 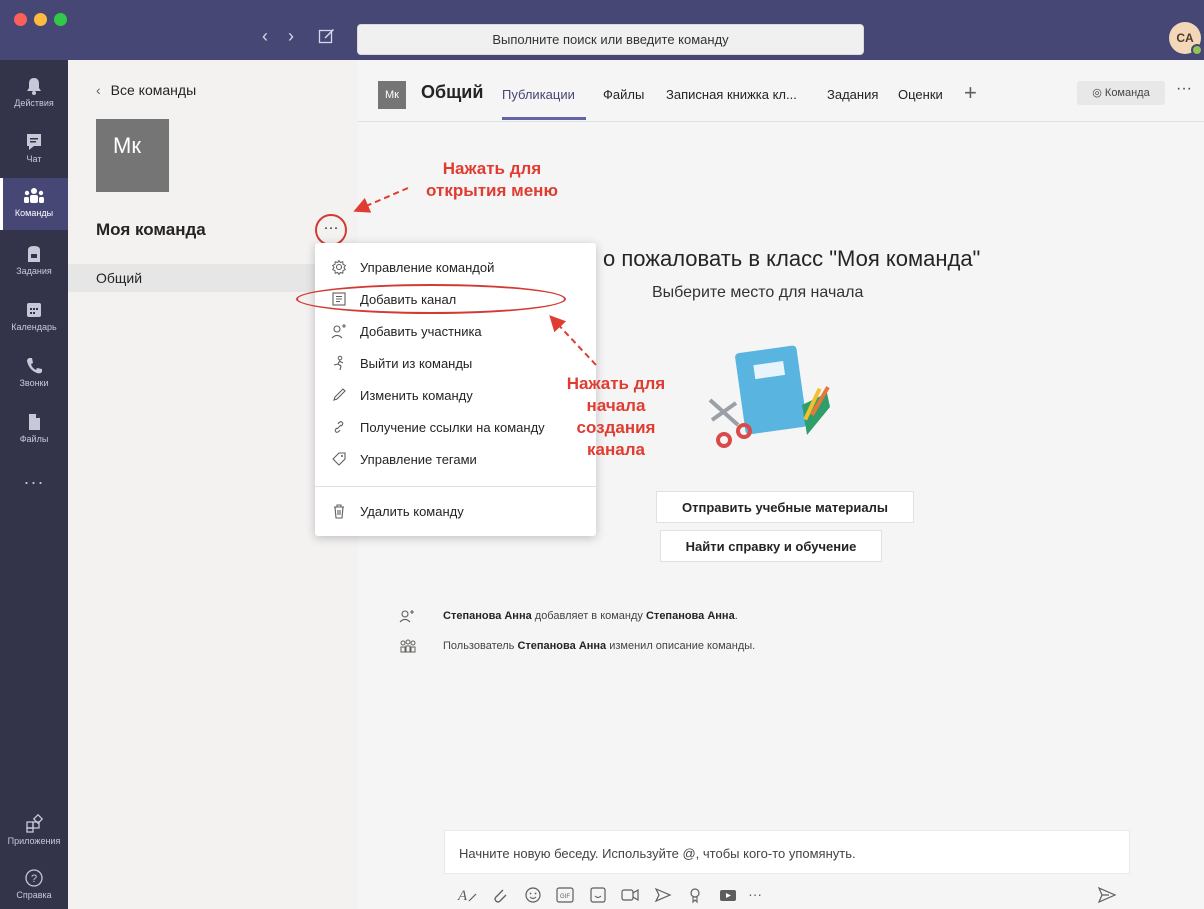 What do you see at coordinates (598, 895) in the screenshot?
I see `sticker-icon` at bounding box center [598, 895].